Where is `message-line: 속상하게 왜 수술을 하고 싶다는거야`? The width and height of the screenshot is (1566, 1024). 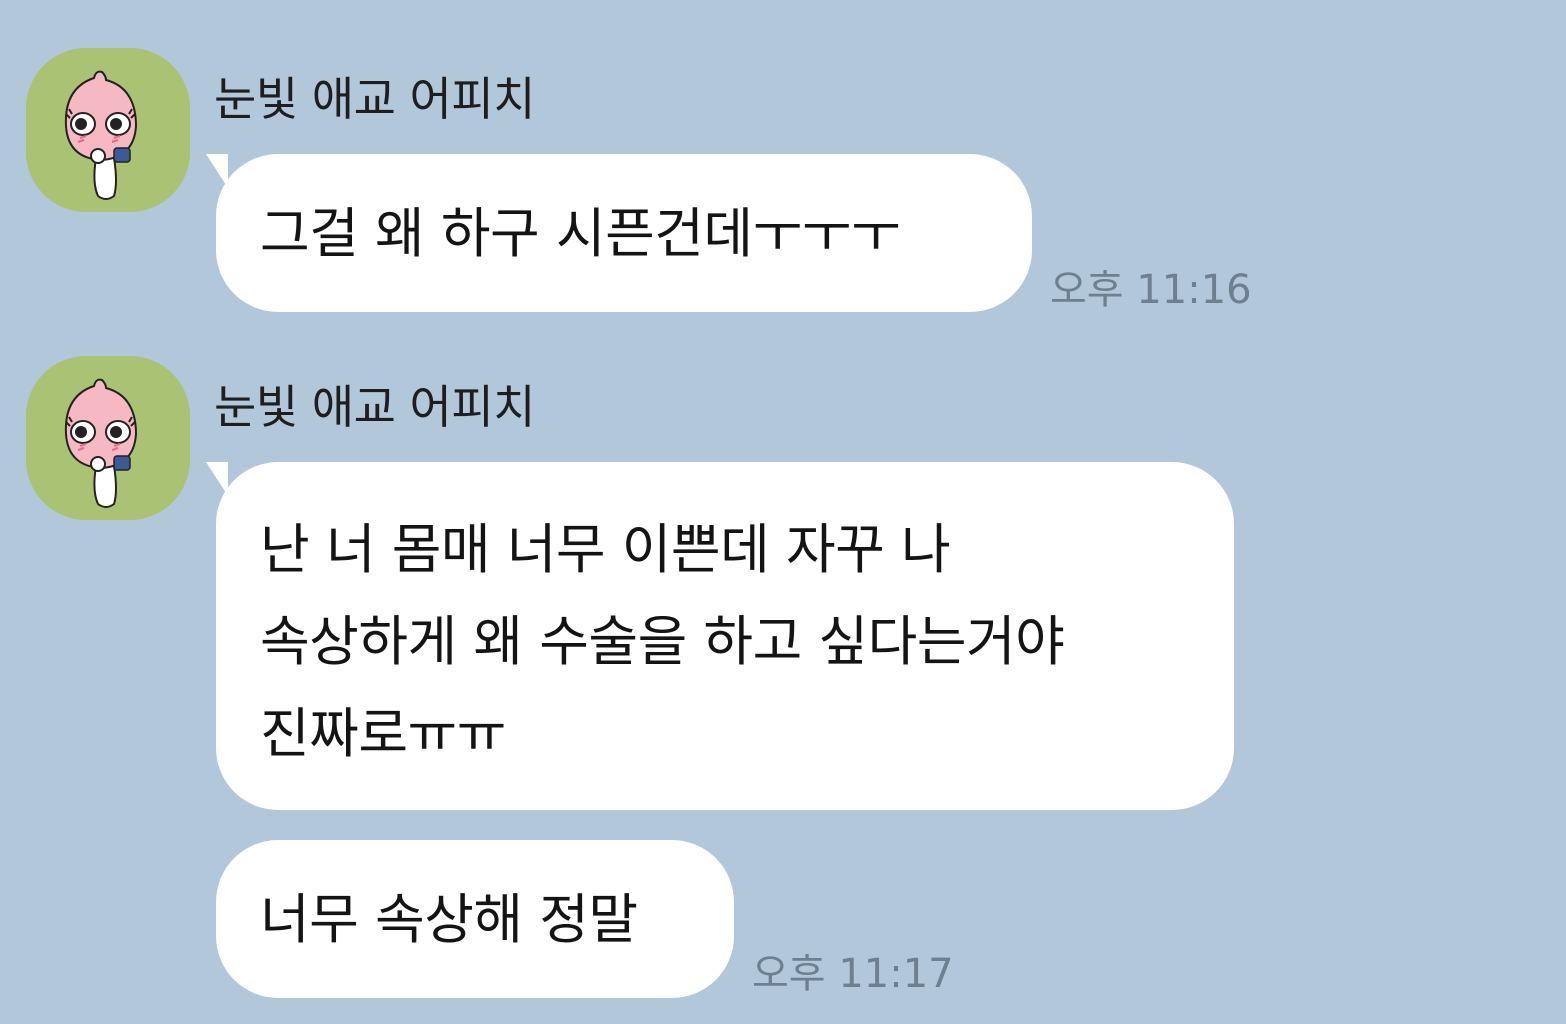 message-line: 속상하게 왜 수술을 하고 싶다는거야 is located at coordinates (662, 641).